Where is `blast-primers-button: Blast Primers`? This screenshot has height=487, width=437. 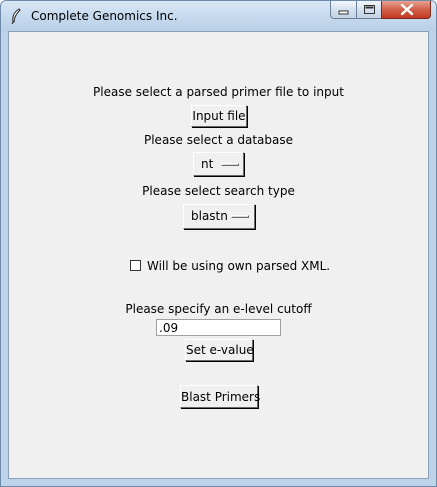
blast-primers-button: Blast Primers is located at coordinates (220, 396).